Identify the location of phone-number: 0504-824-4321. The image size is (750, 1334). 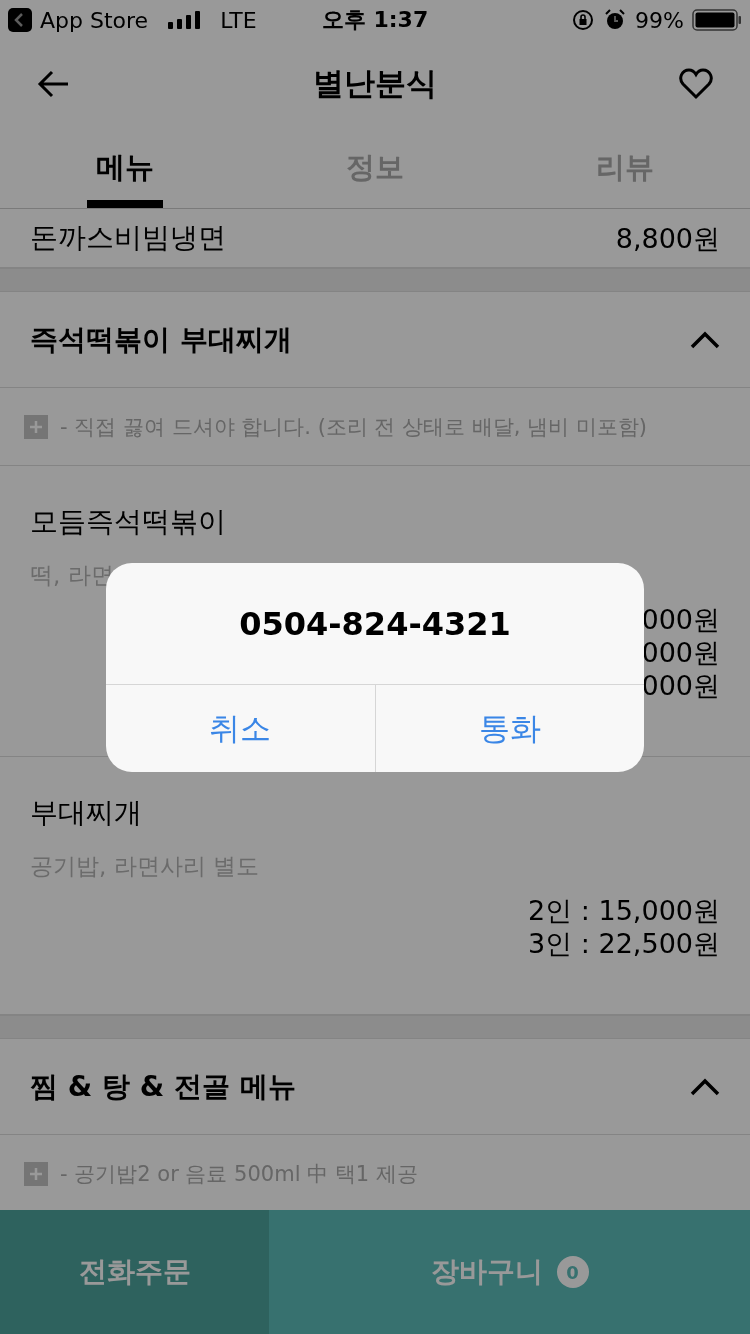
(375, 623).